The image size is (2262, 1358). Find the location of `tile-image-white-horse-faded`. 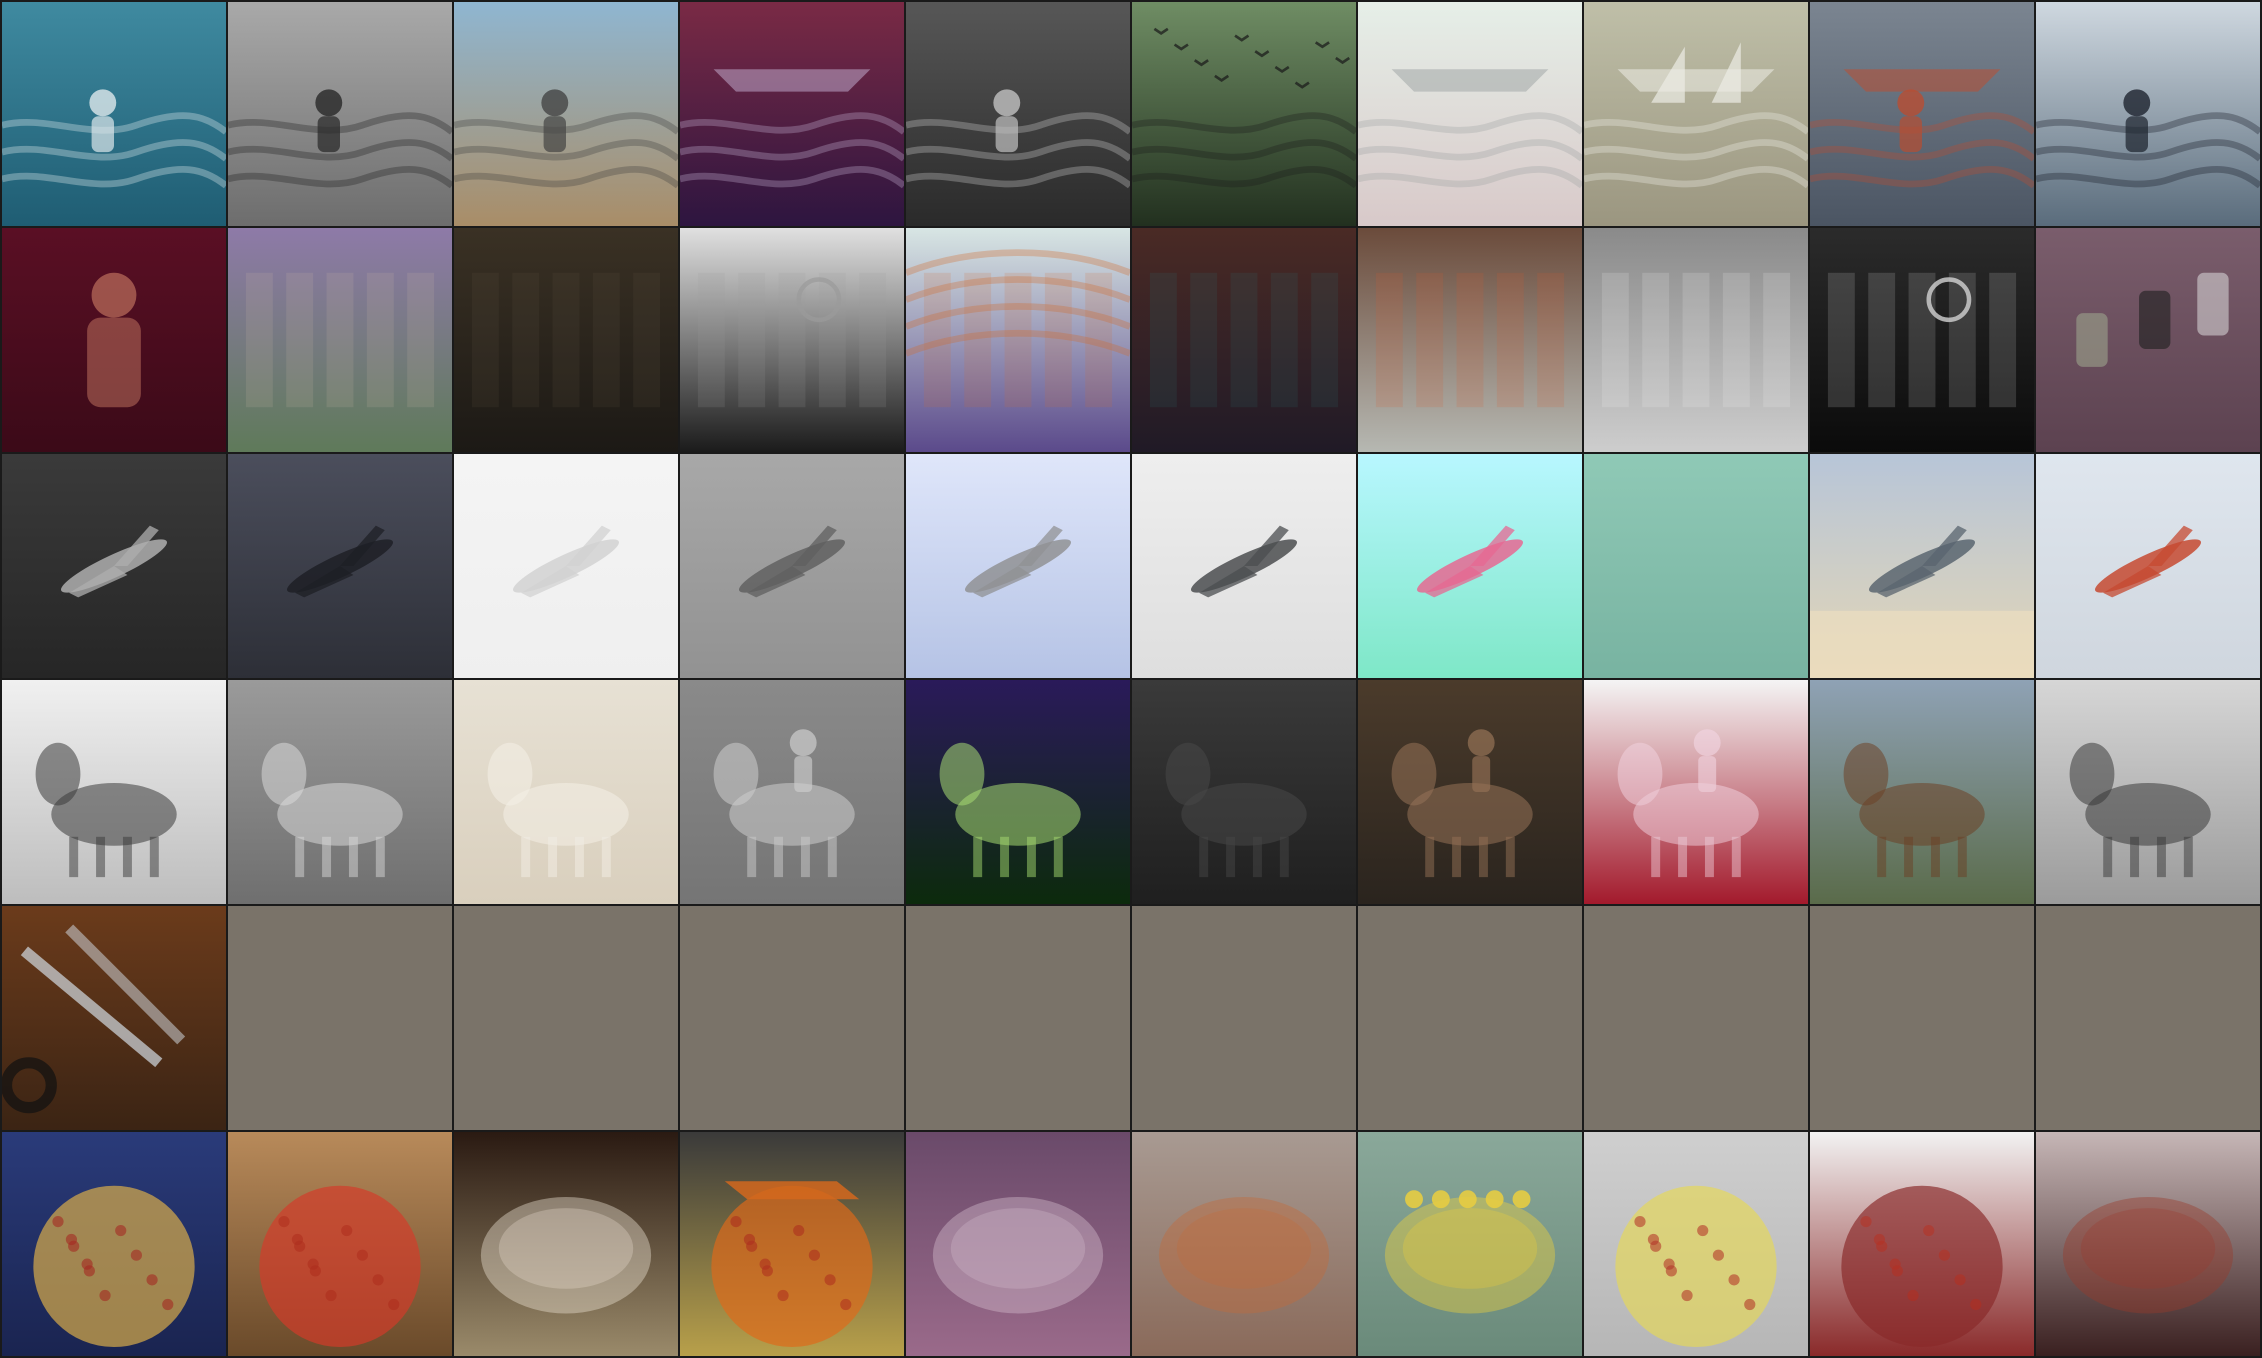

tile-image-white-horse-faded is located at coordinates (566, 792).